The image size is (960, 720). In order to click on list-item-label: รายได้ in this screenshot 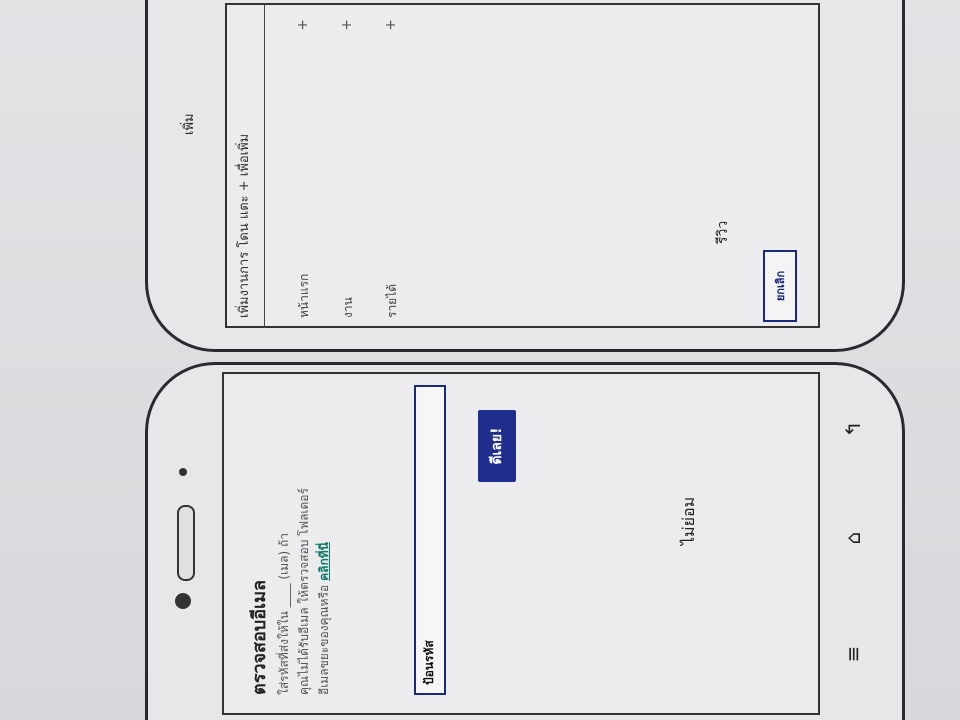, I will do `click(392, 300)`.